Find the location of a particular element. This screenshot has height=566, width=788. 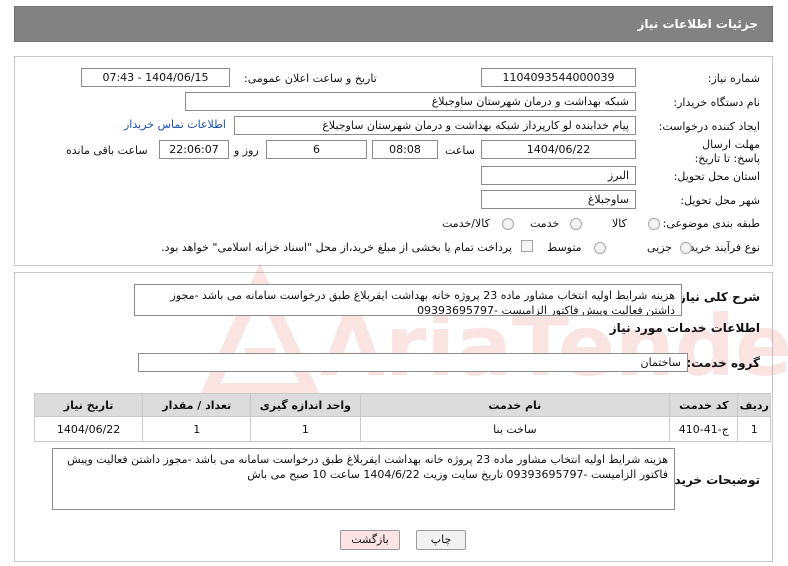

category-goods-radio is located at coordinates (654, 224).